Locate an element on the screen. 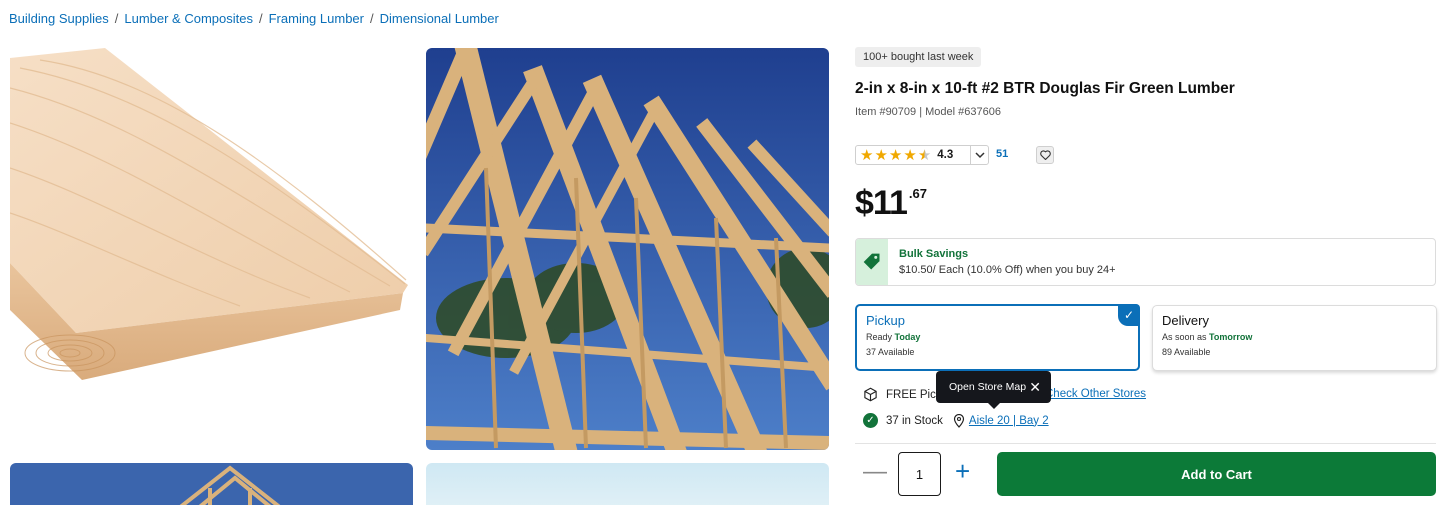 This screenshot has height=505, width=1440. rating-value: 4.3 is located at coordinates (945, 155).